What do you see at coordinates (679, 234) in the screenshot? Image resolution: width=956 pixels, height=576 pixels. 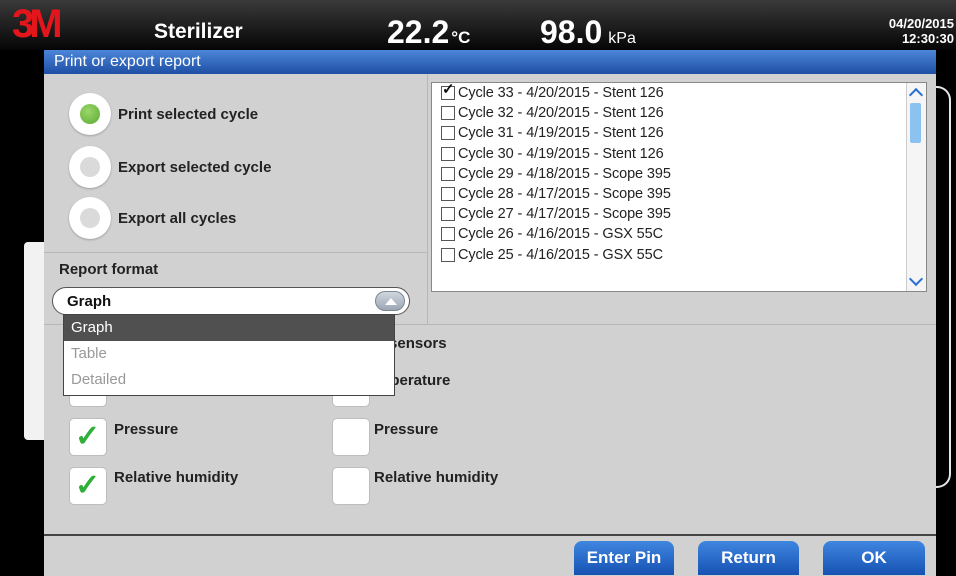 I see `cycle-list-item: Cycle 26 - 4/16/2015 - GSX 55C` at bounding box center [679, 234].